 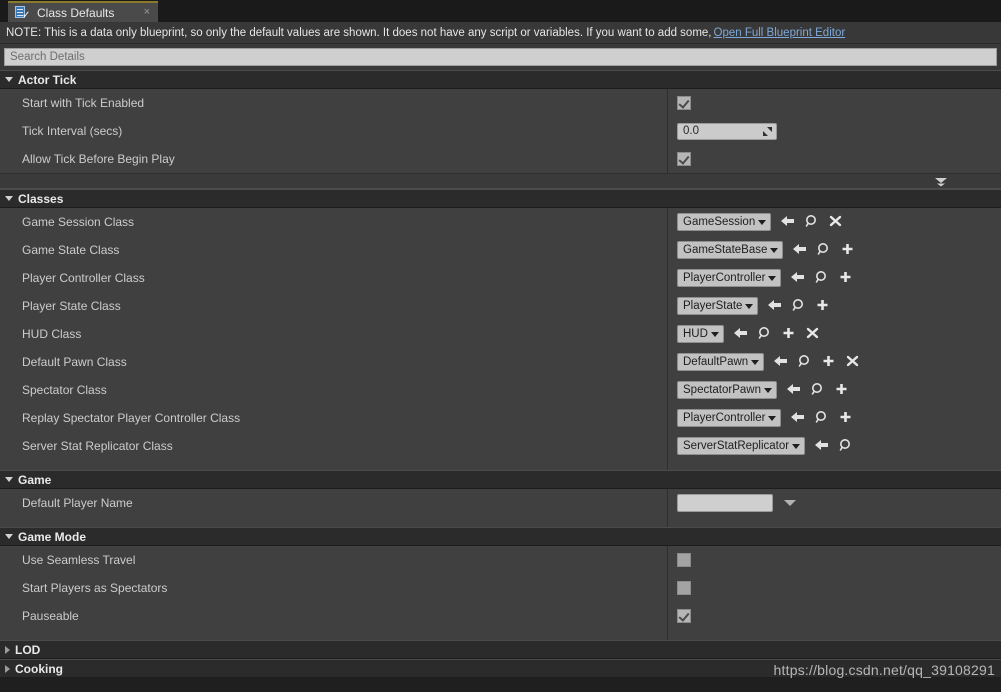 I want to click on property-label: Player Controller Class, so click(x=83, y=278).